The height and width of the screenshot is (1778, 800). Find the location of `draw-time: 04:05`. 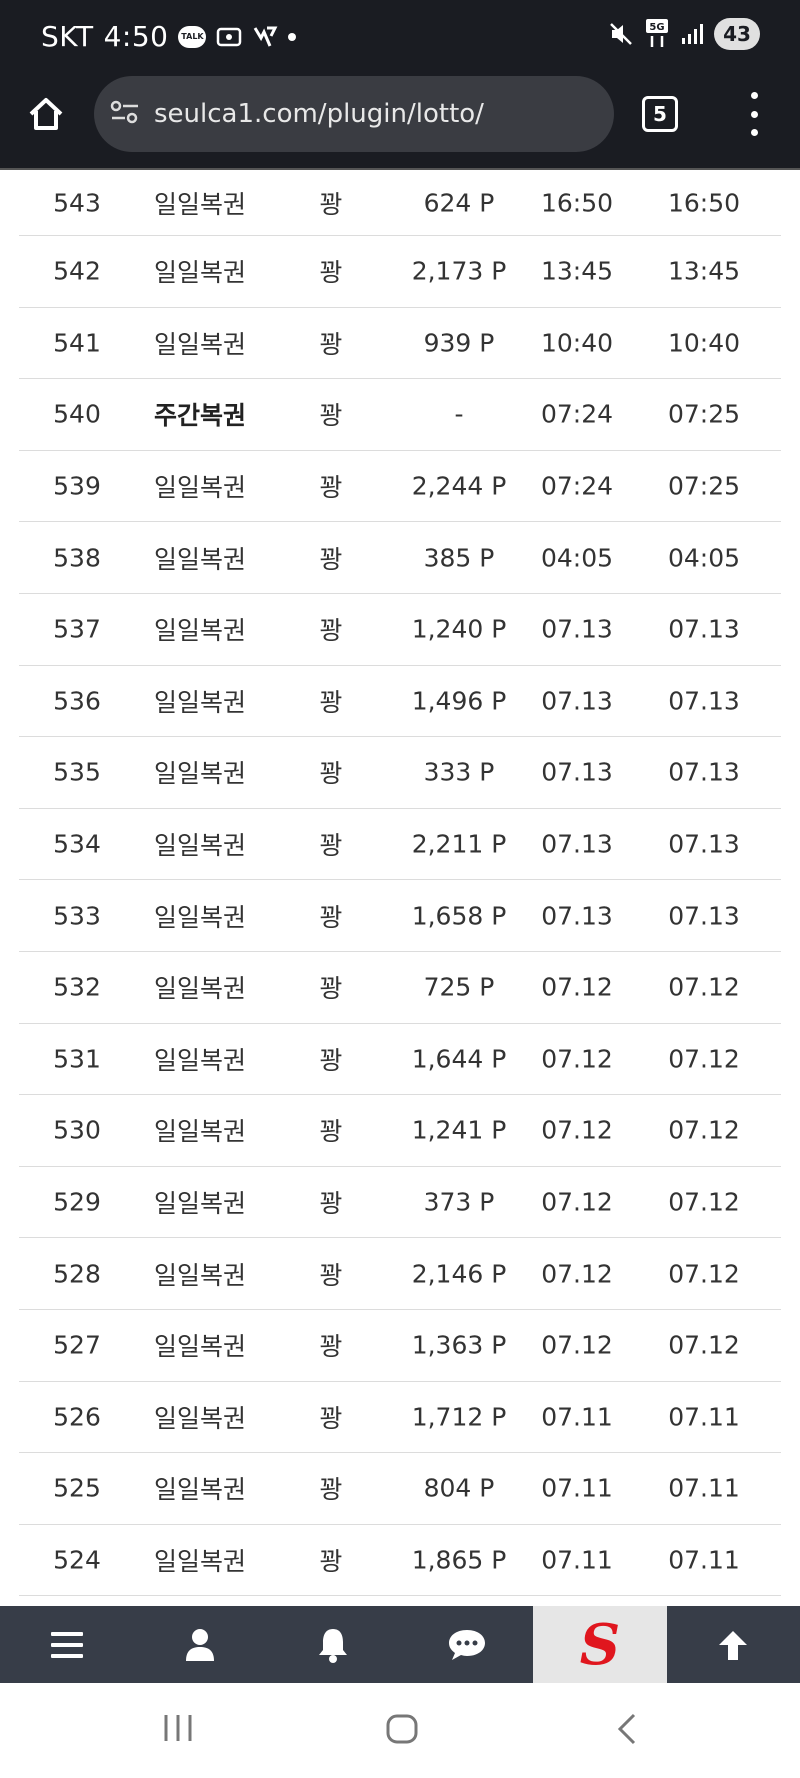

draw-time: 04:05 is located at coordinates (704, 558).